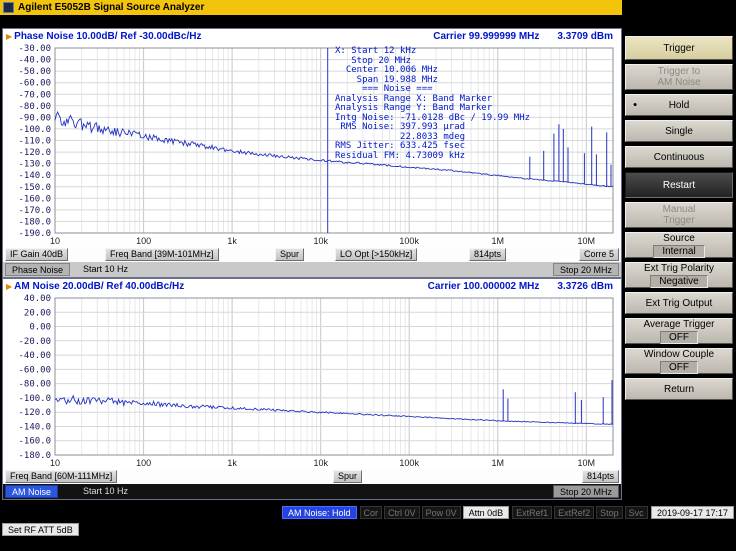 Image resolution: width=736 pixels, height=551 pixels. Describe the element at coordinates (585, 491) in the screenshot. I see `am-stop-freq: Stop 20 MHz` at that location.